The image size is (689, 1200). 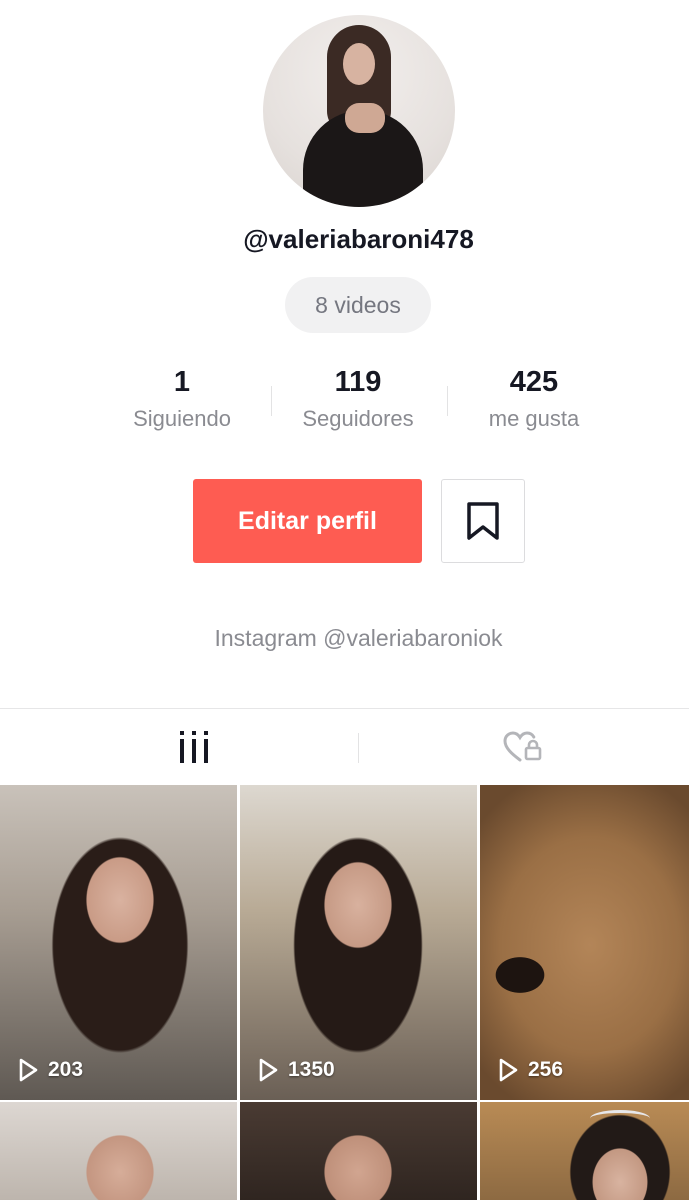 I want to click on tab-videos, so click(x=194, y=747).